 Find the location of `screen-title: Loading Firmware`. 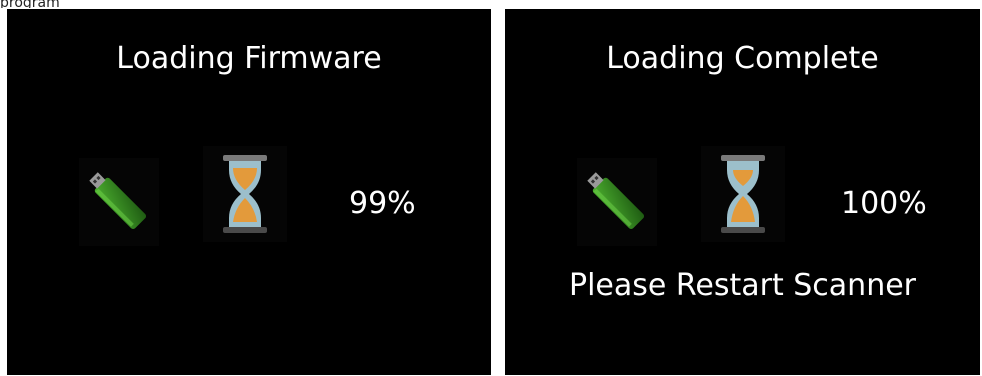

screen-title: Loading Firmware is located at coordinates (249, 58).